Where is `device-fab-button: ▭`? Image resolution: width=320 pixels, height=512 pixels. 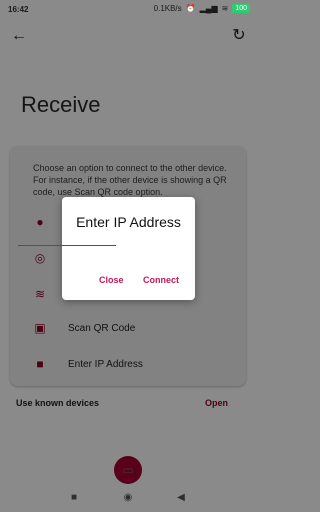
device-fab-button: ▭ is located at coordinates (128, 470).